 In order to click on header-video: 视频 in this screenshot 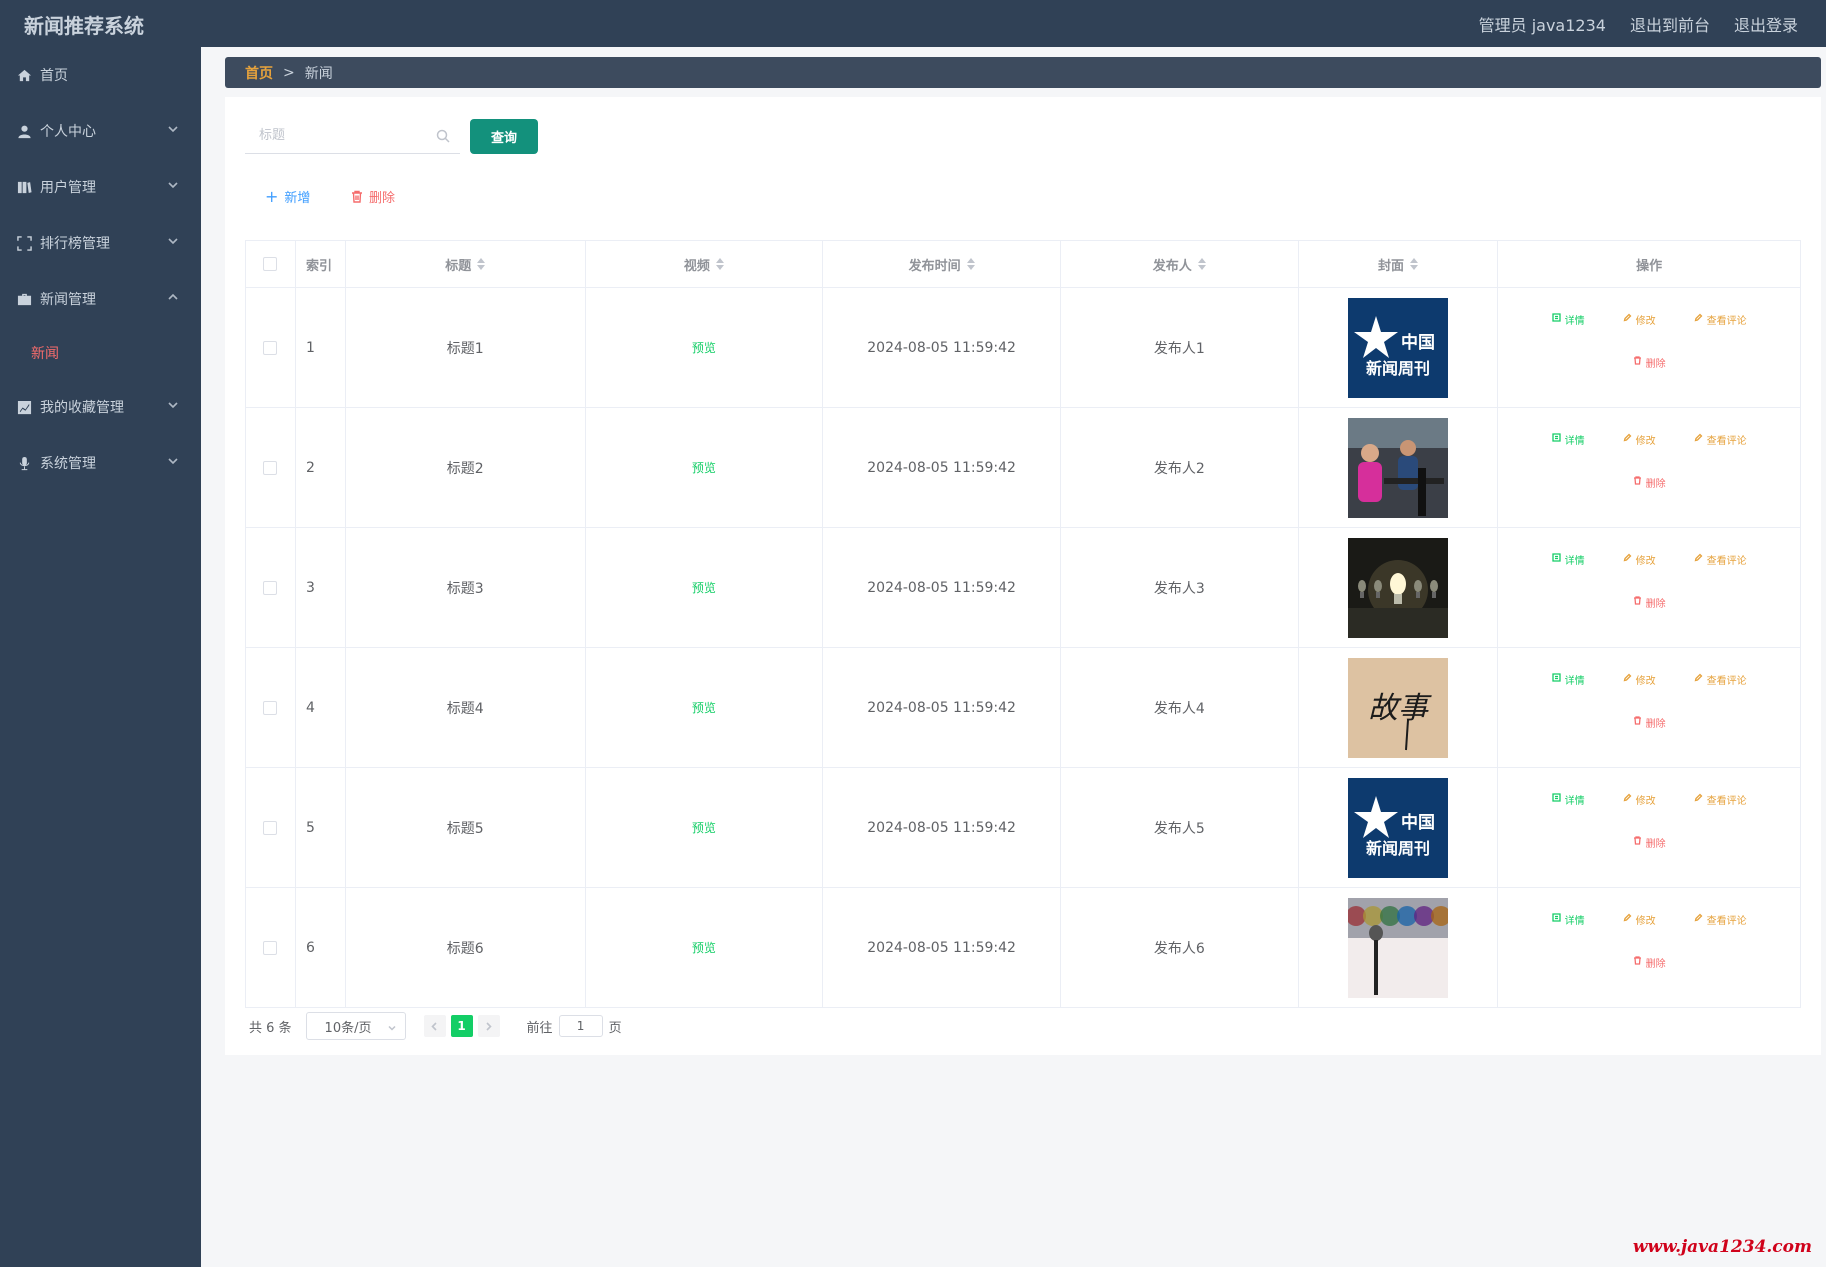, I will do `click(705, 264)`.